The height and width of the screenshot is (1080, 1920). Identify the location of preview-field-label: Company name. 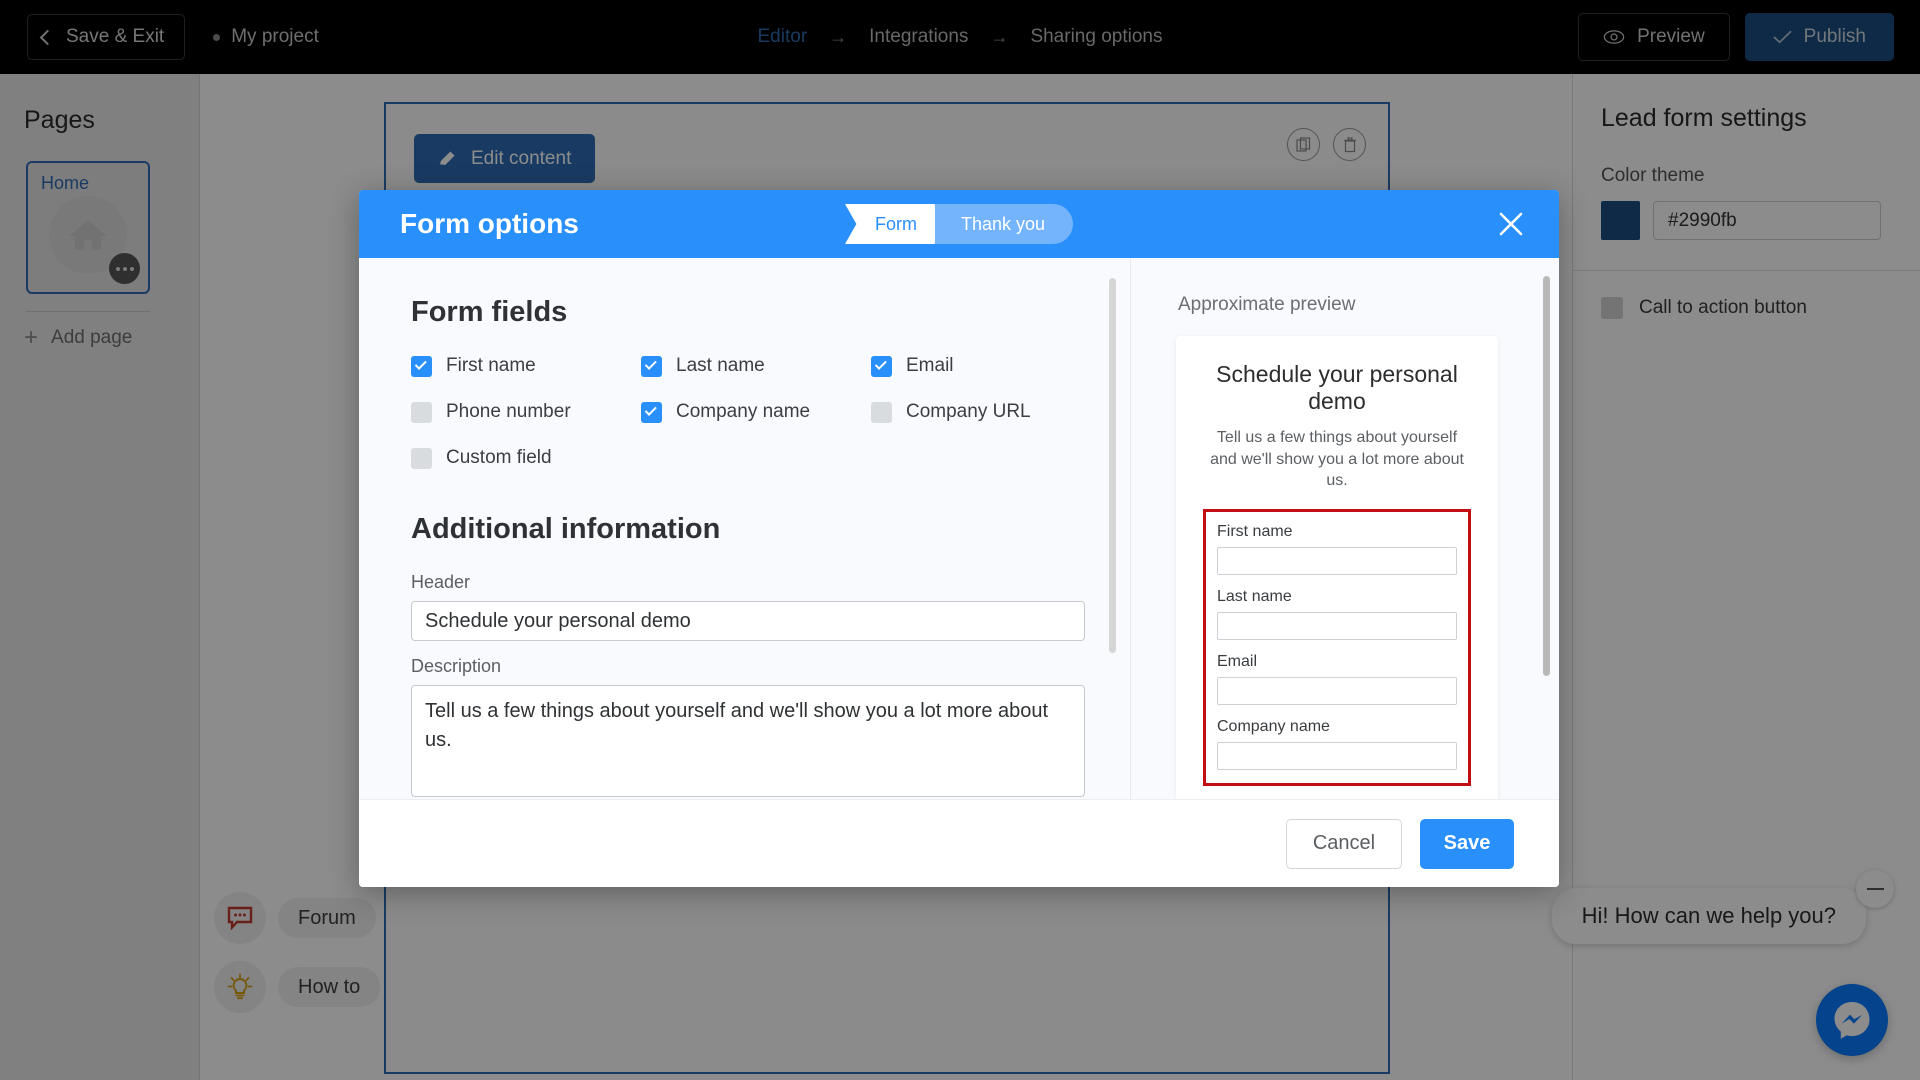
(1273, 726).